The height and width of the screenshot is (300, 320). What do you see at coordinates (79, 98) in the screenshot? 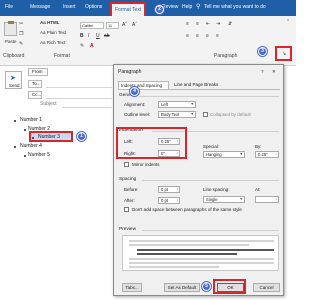
I see `cc-field-line` at bounding box center [79, 98].